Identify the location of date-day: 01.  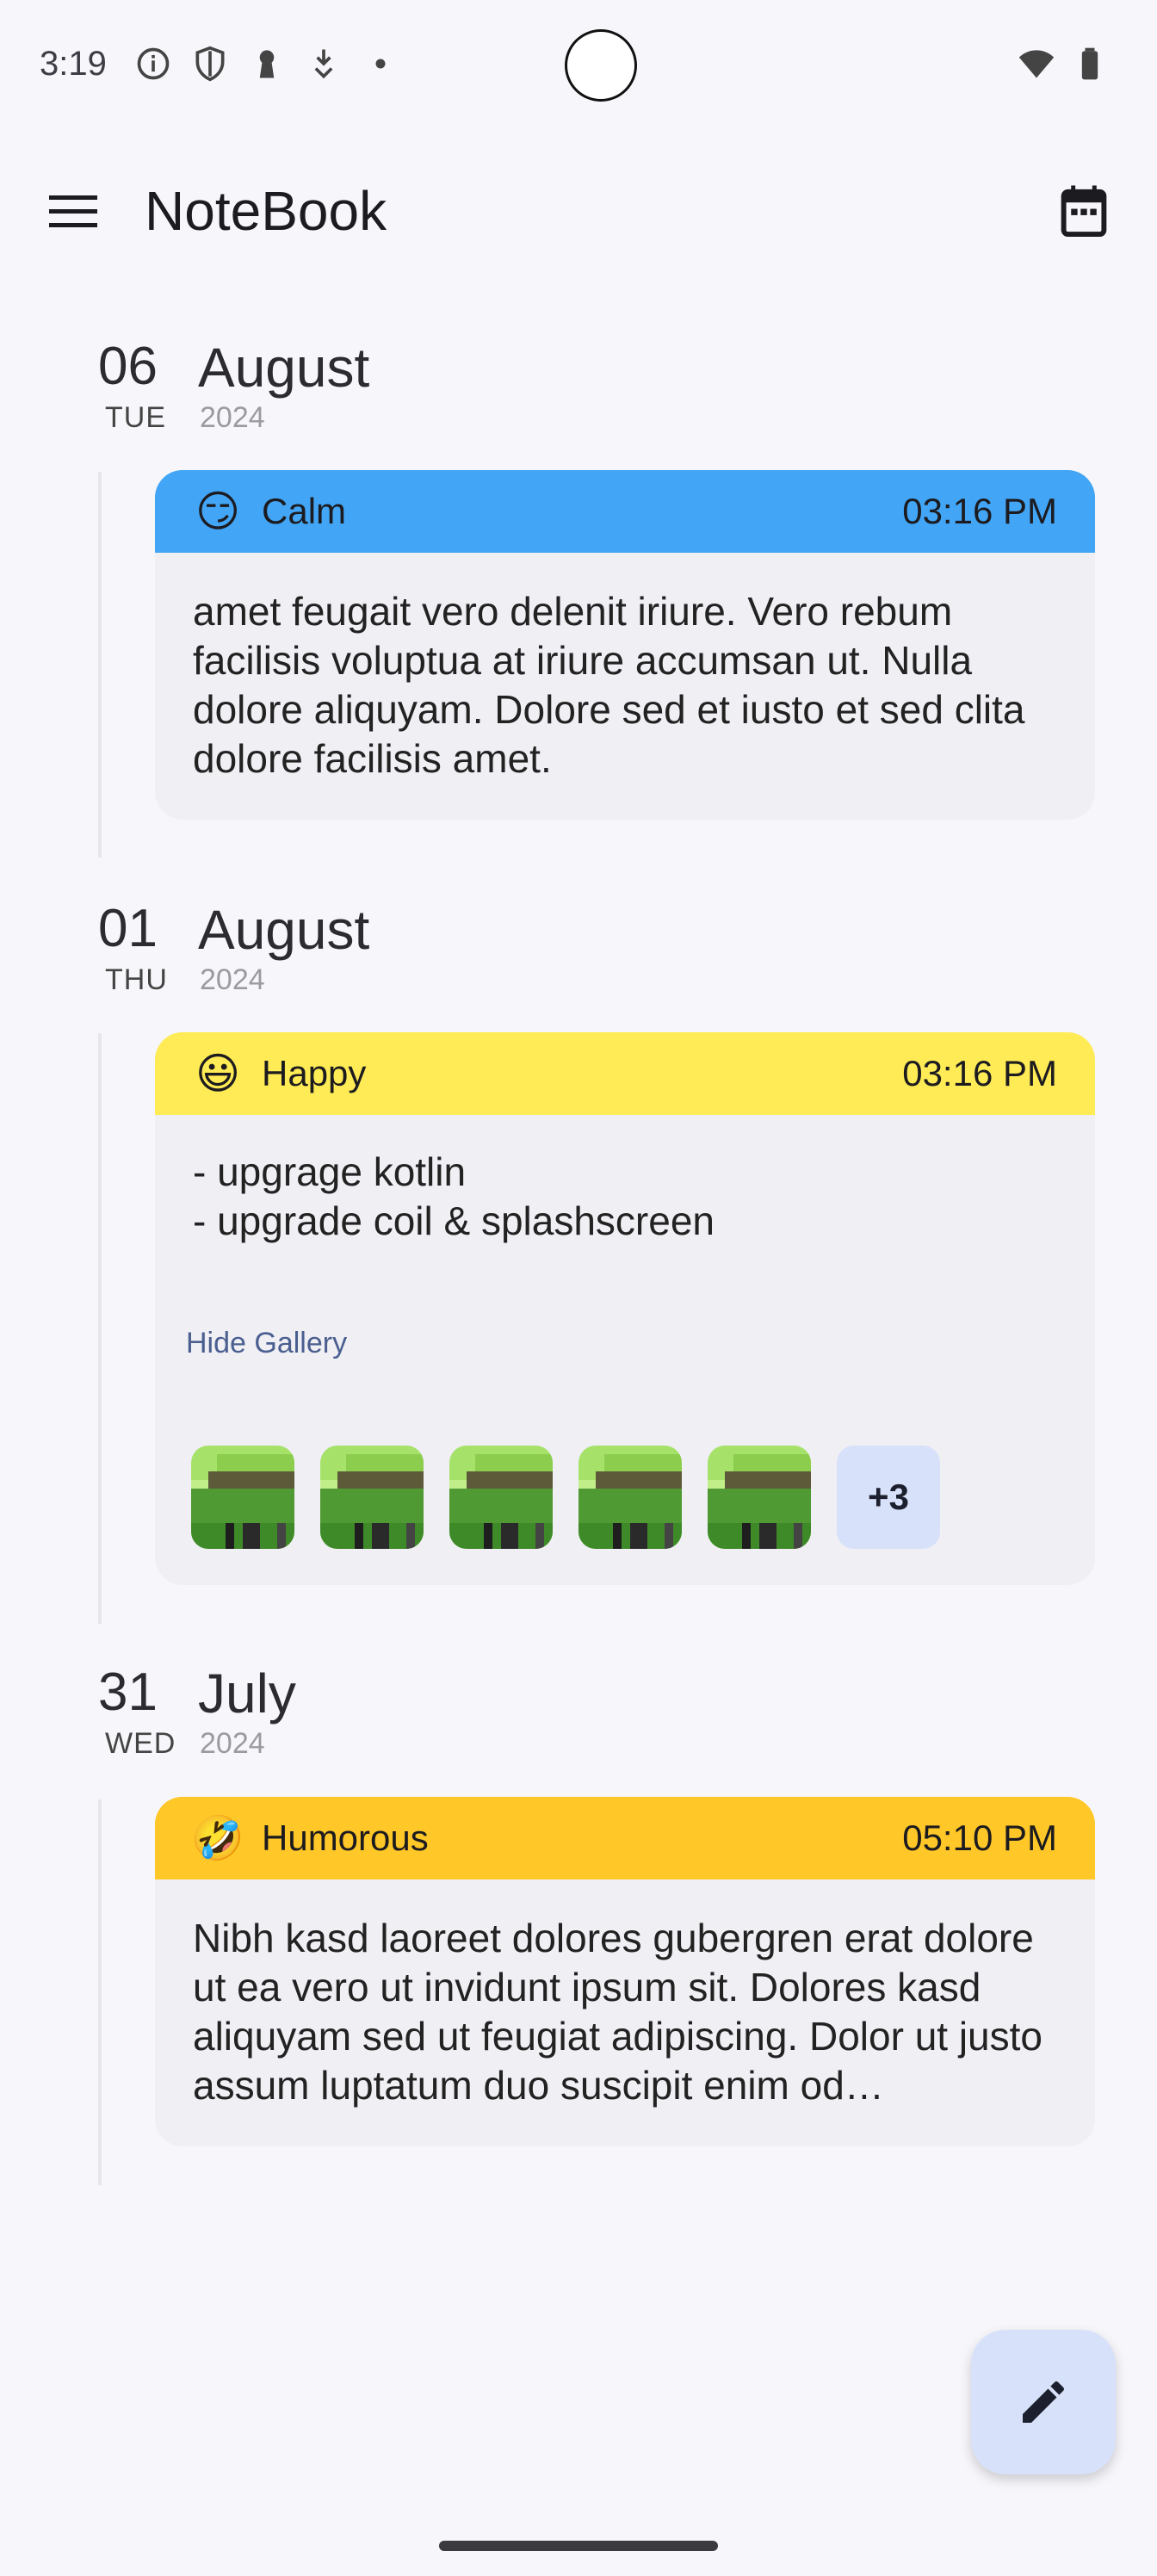
(128, 929).